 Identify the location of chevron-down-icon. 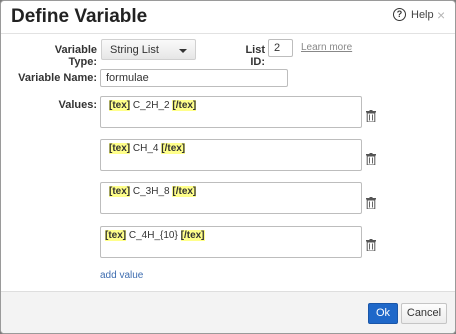
(183, 51).